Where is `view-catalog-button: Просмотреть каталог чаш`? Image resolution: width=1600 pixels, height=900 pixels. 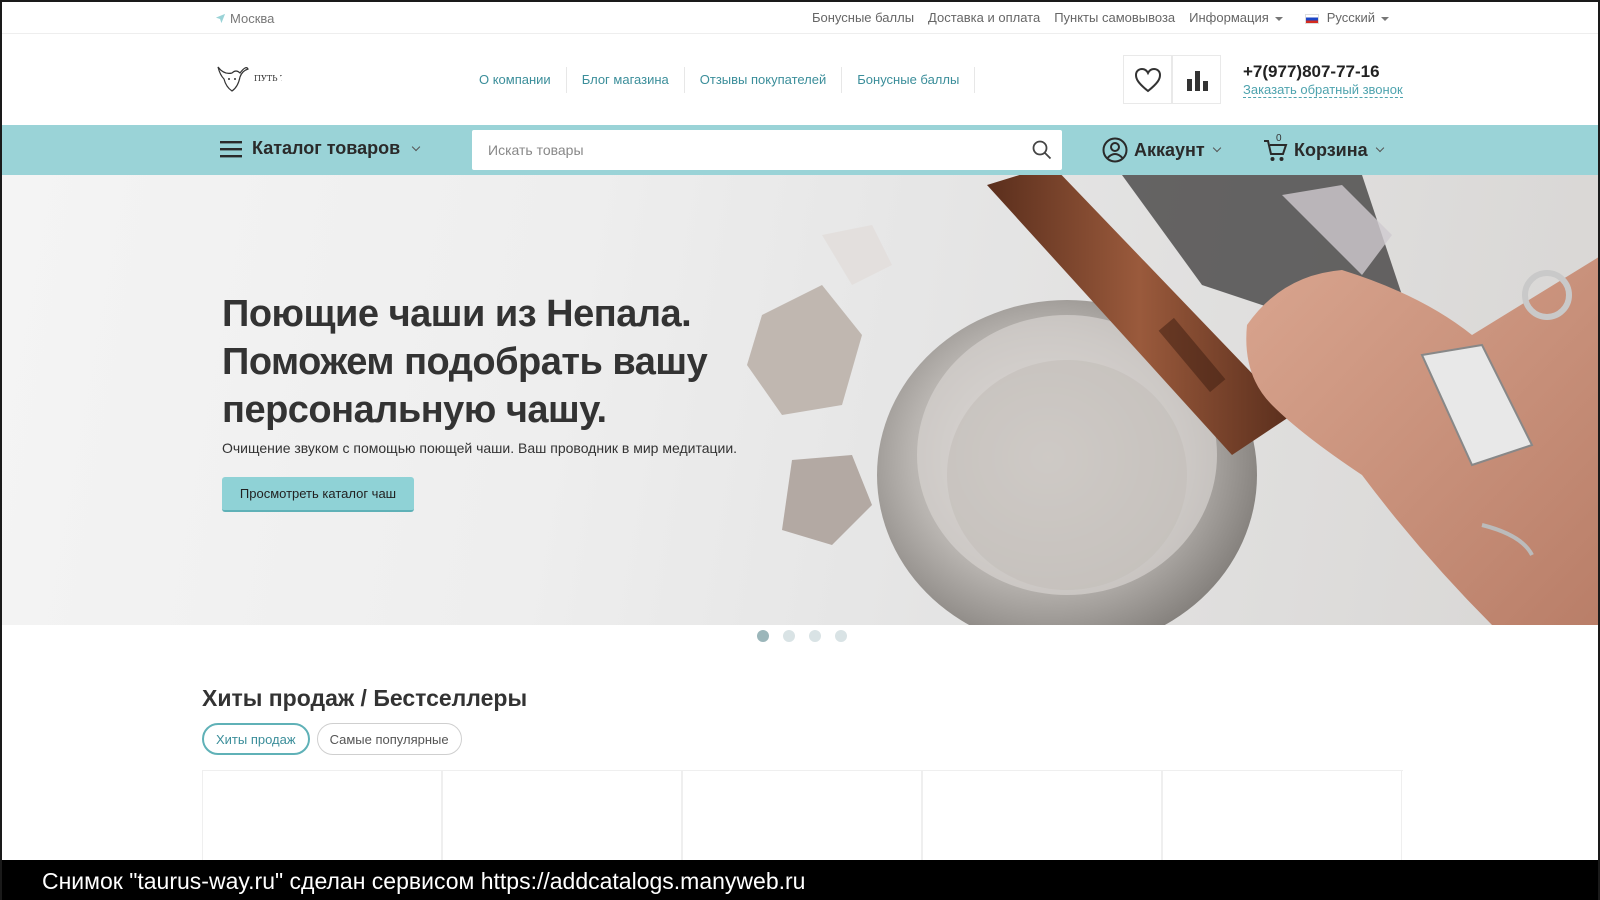 view-catalog-button: Просмотреть каталог чаш is located at coordinates (318, 494).